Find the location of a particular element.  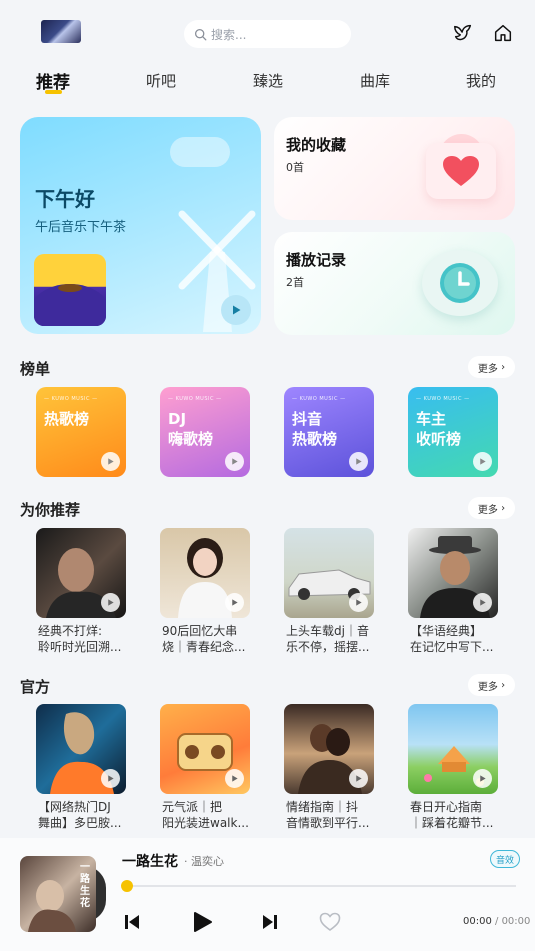

greeting-subtitle: 午后音乐下午茶 is located at coordinates (81, 227).